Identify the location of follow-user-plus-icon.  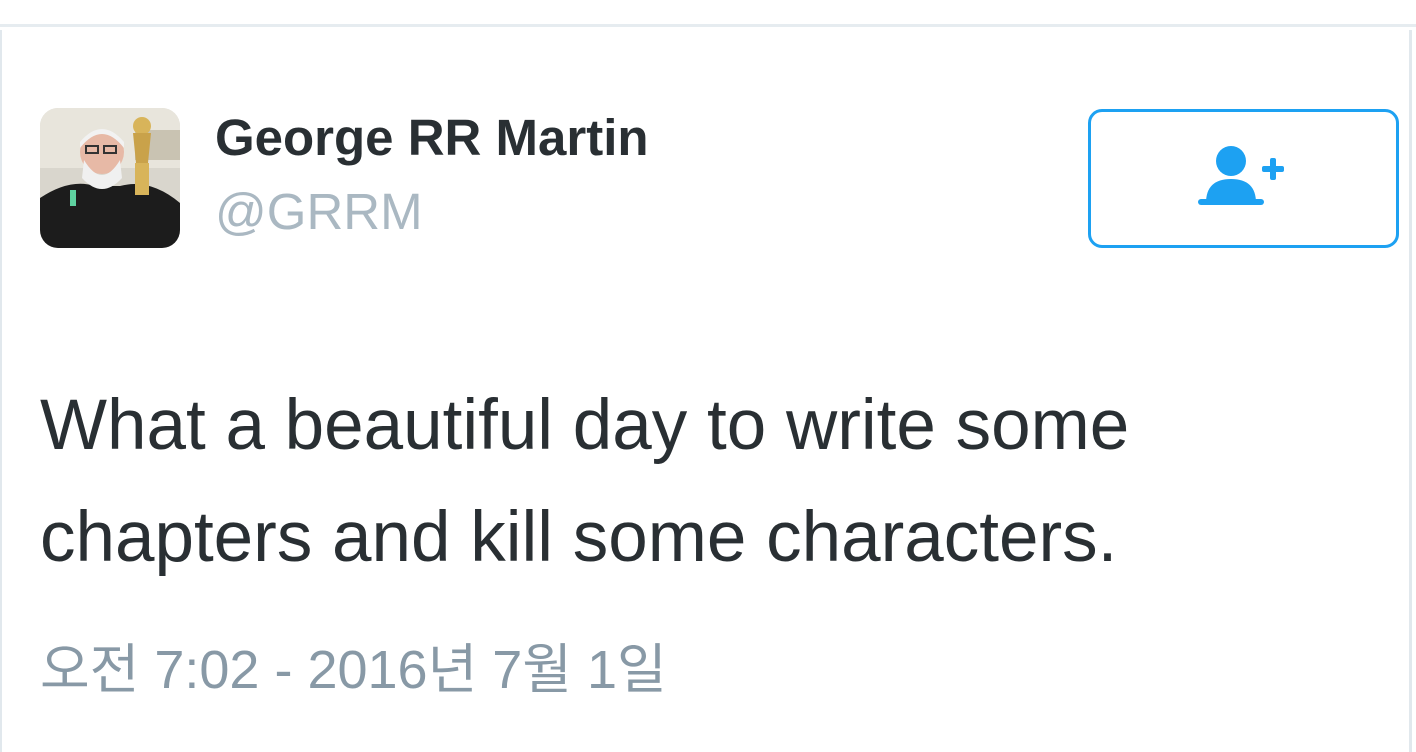
(1243, 178).